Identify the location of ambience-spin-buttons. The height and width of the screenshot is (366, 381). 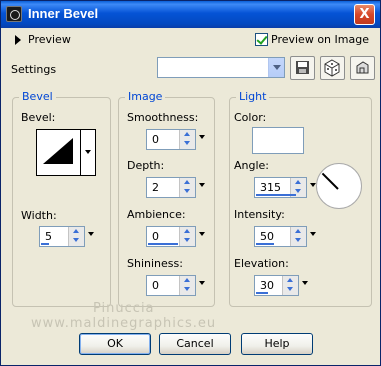
(187, 236).